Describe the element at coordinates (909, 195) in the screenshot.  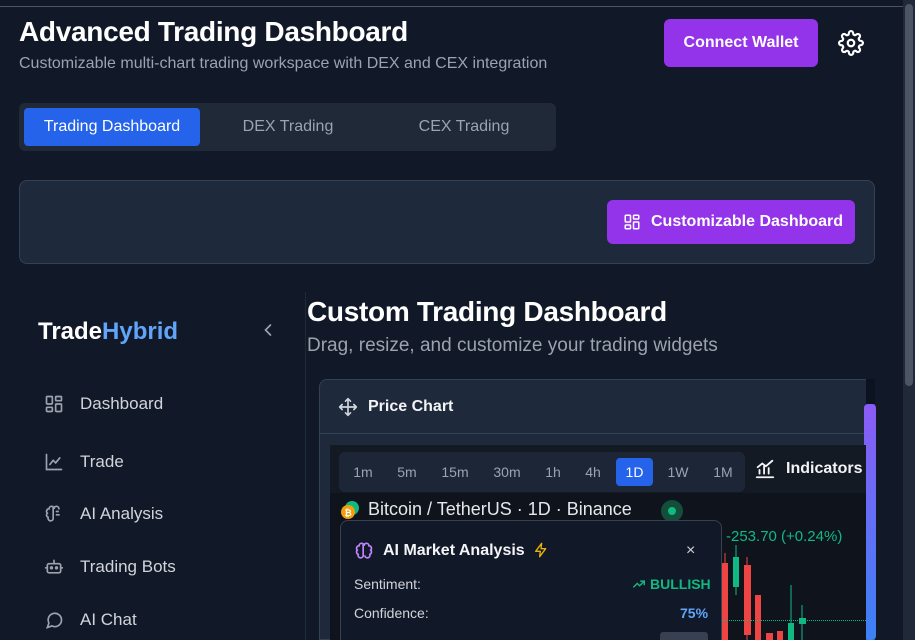
I see `page-scrollbar-thumb` at that location.